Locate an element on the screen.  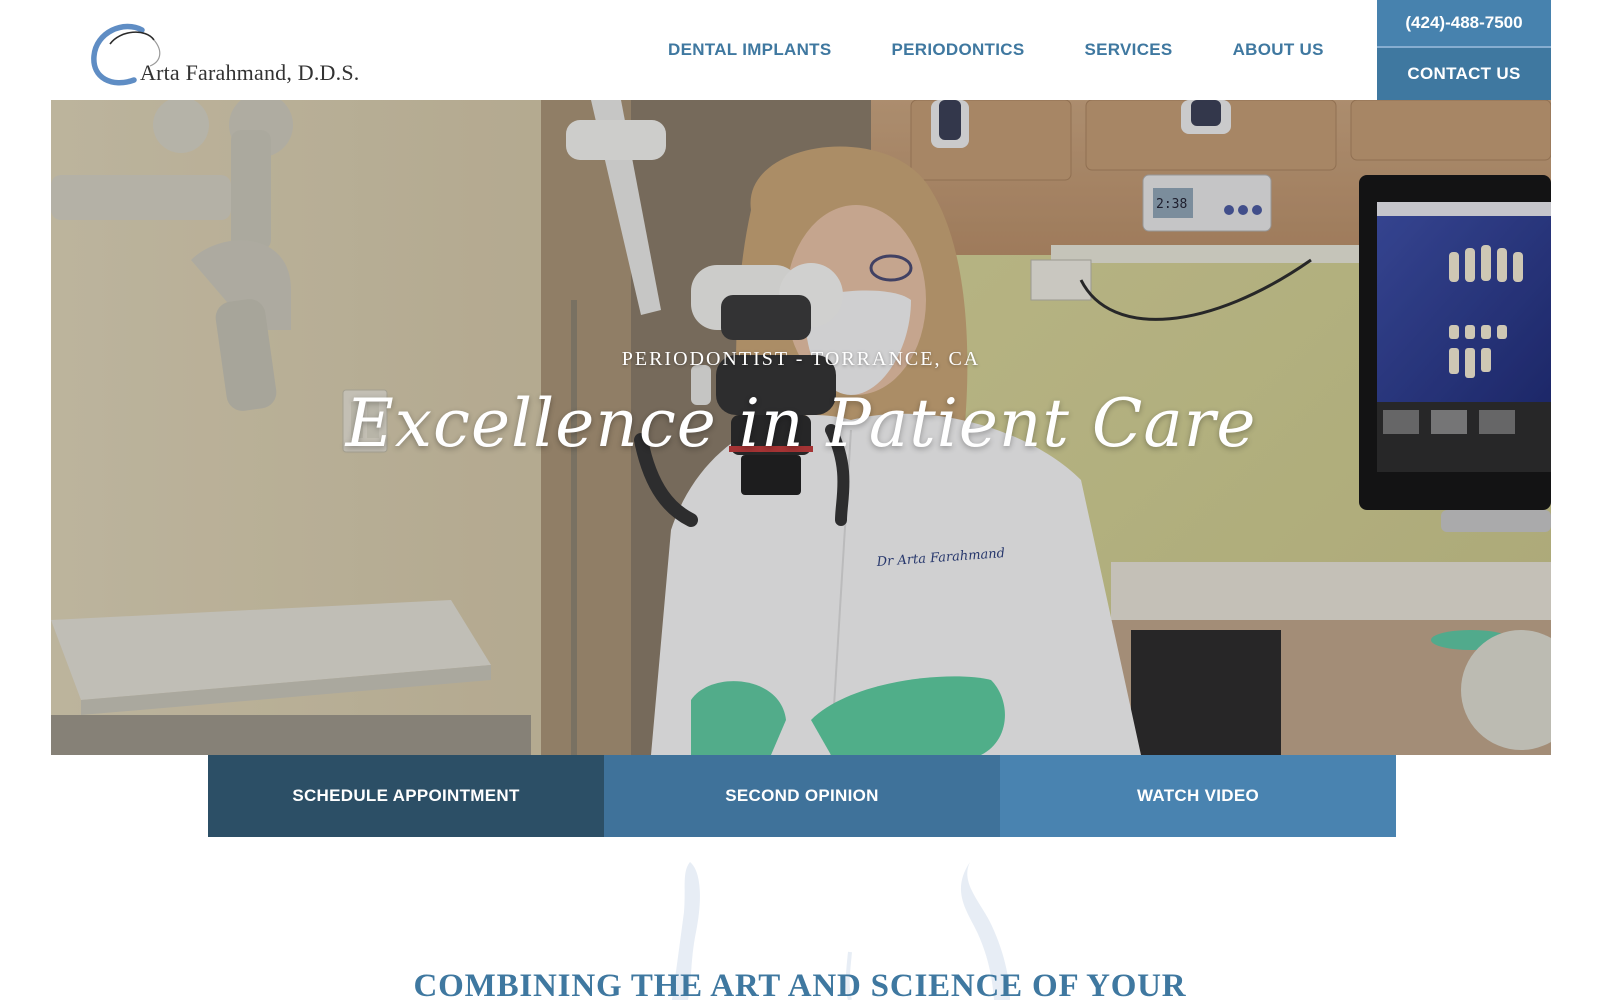
header-cta: (424)-488-7500 CONTACT US is located at coordinates (1464, 50).